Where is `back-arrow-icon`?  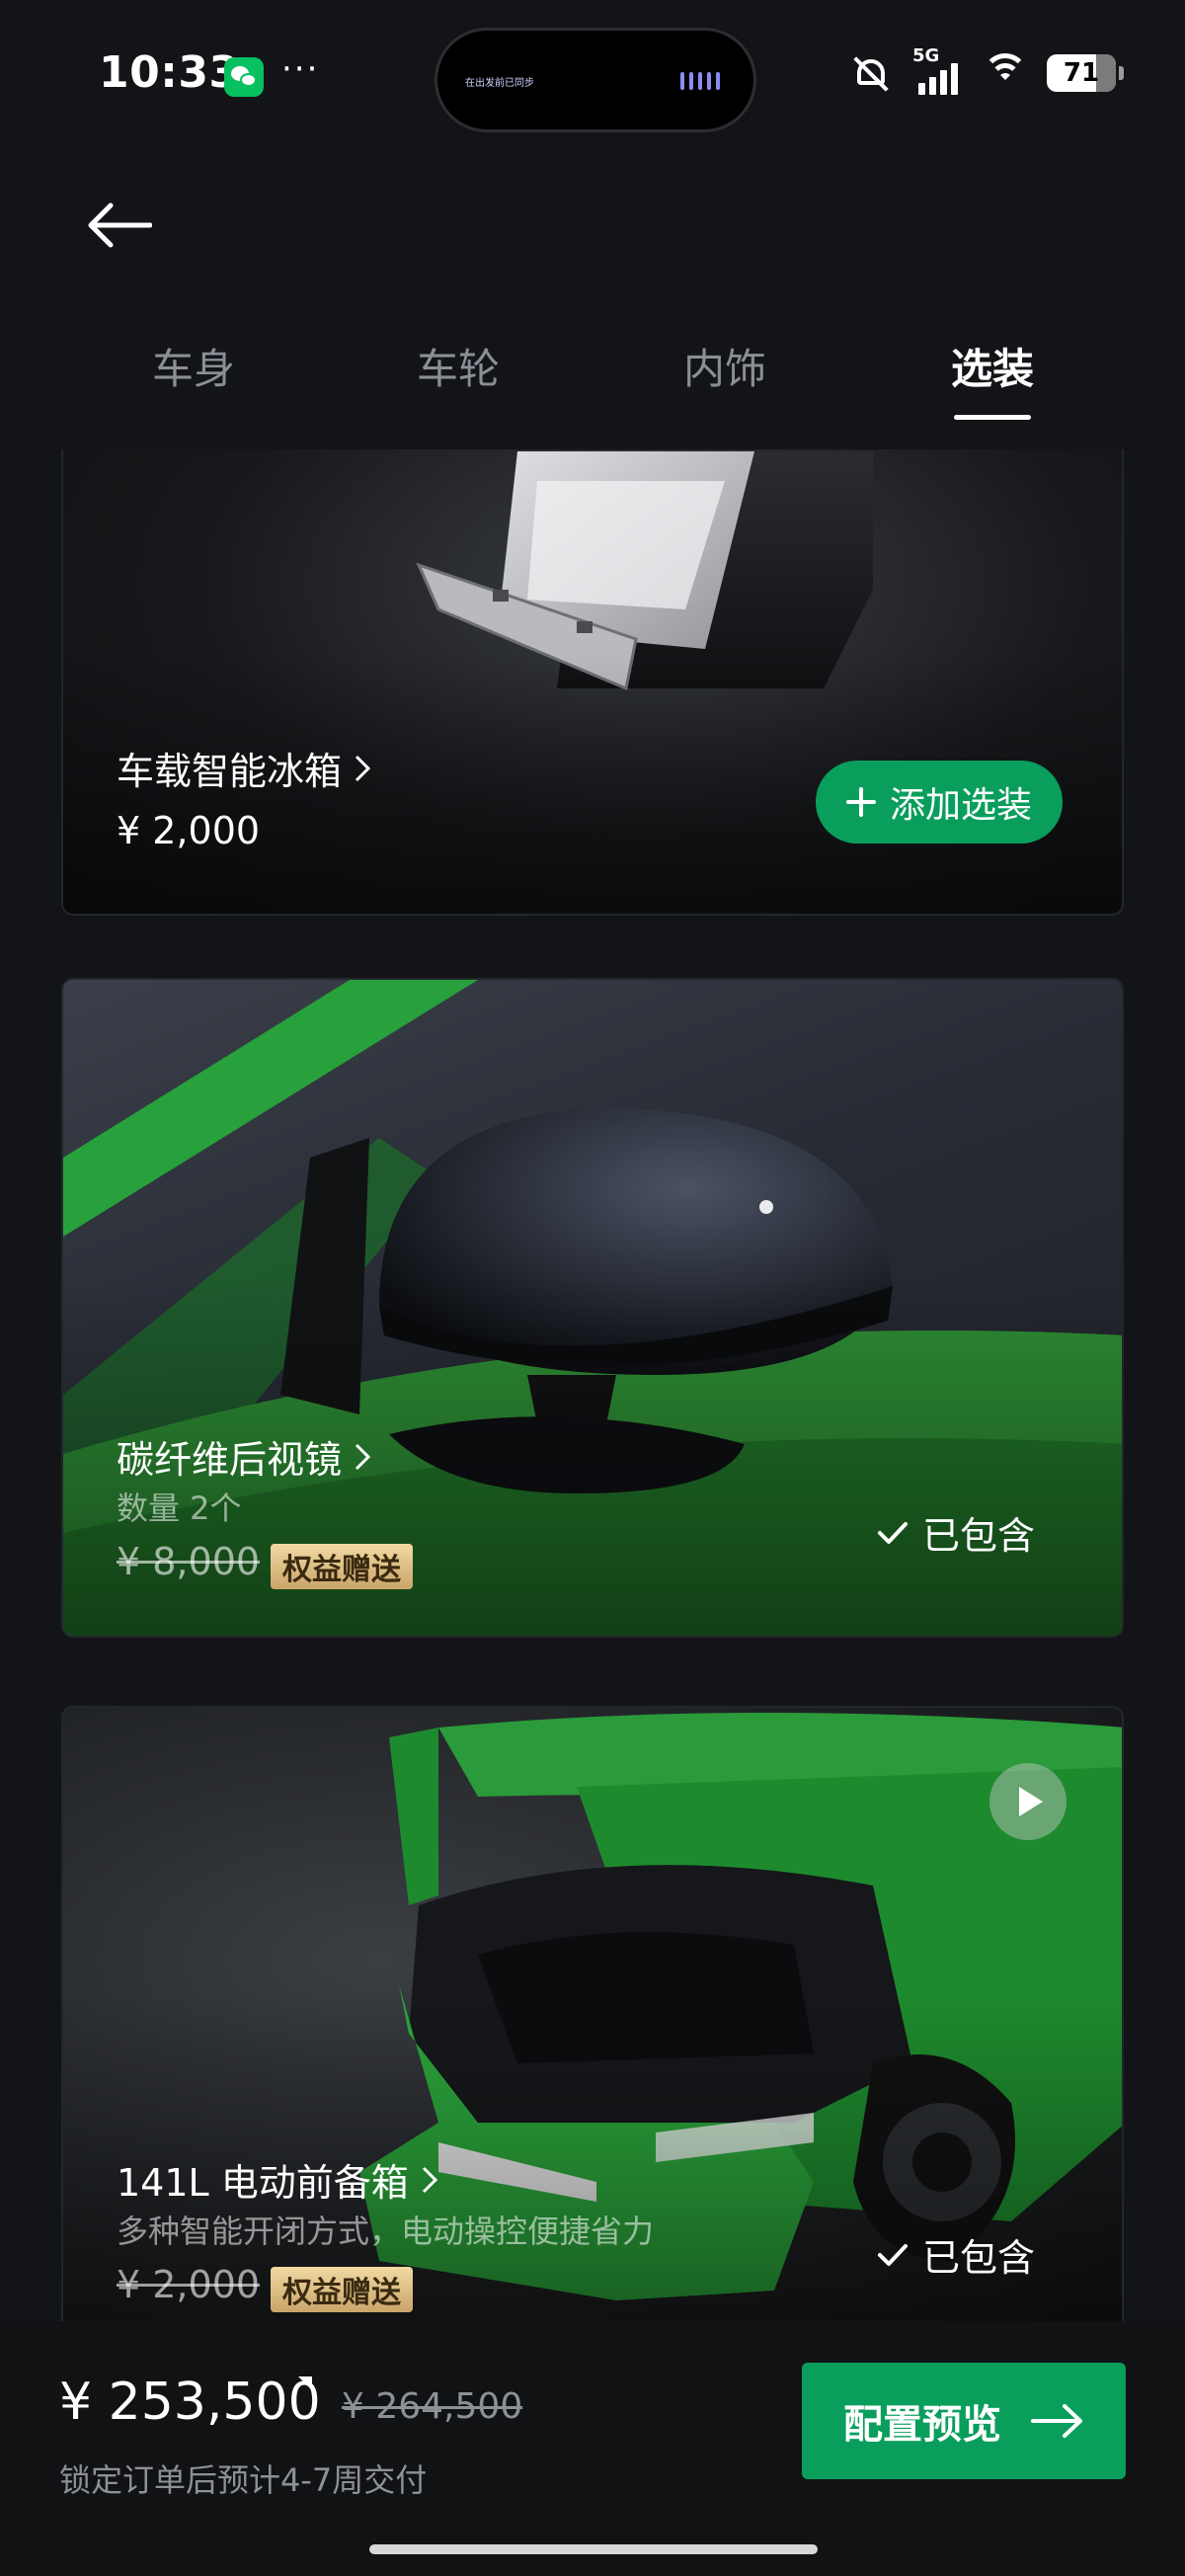 back-arrow-icon is located at coordinates (120, 225).